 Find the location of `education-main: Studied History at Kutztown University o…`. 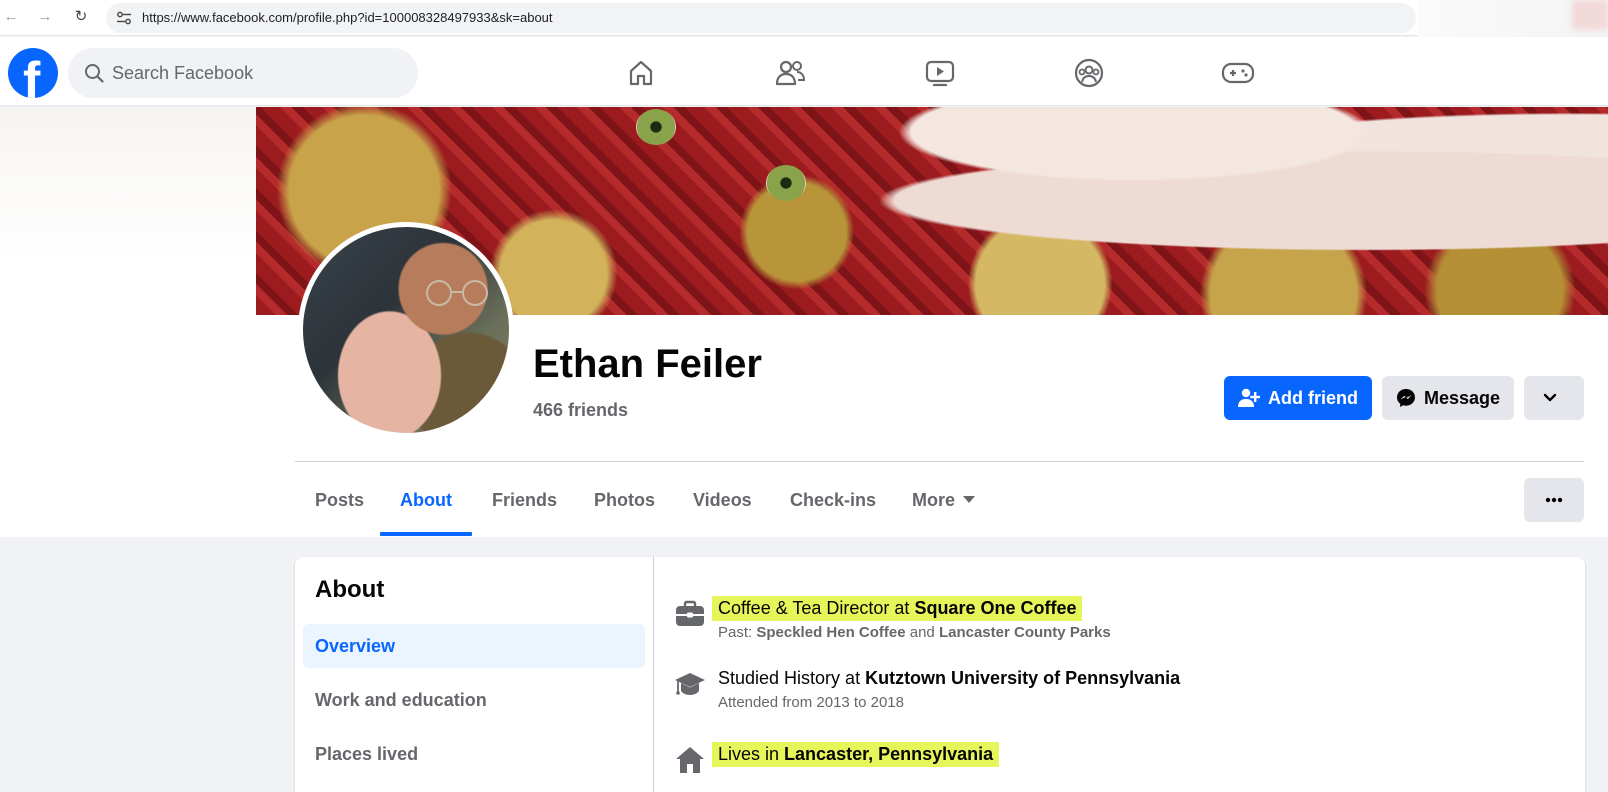

education-main: Studied History at Kutztown University o… is located at coordinates (949, 678).